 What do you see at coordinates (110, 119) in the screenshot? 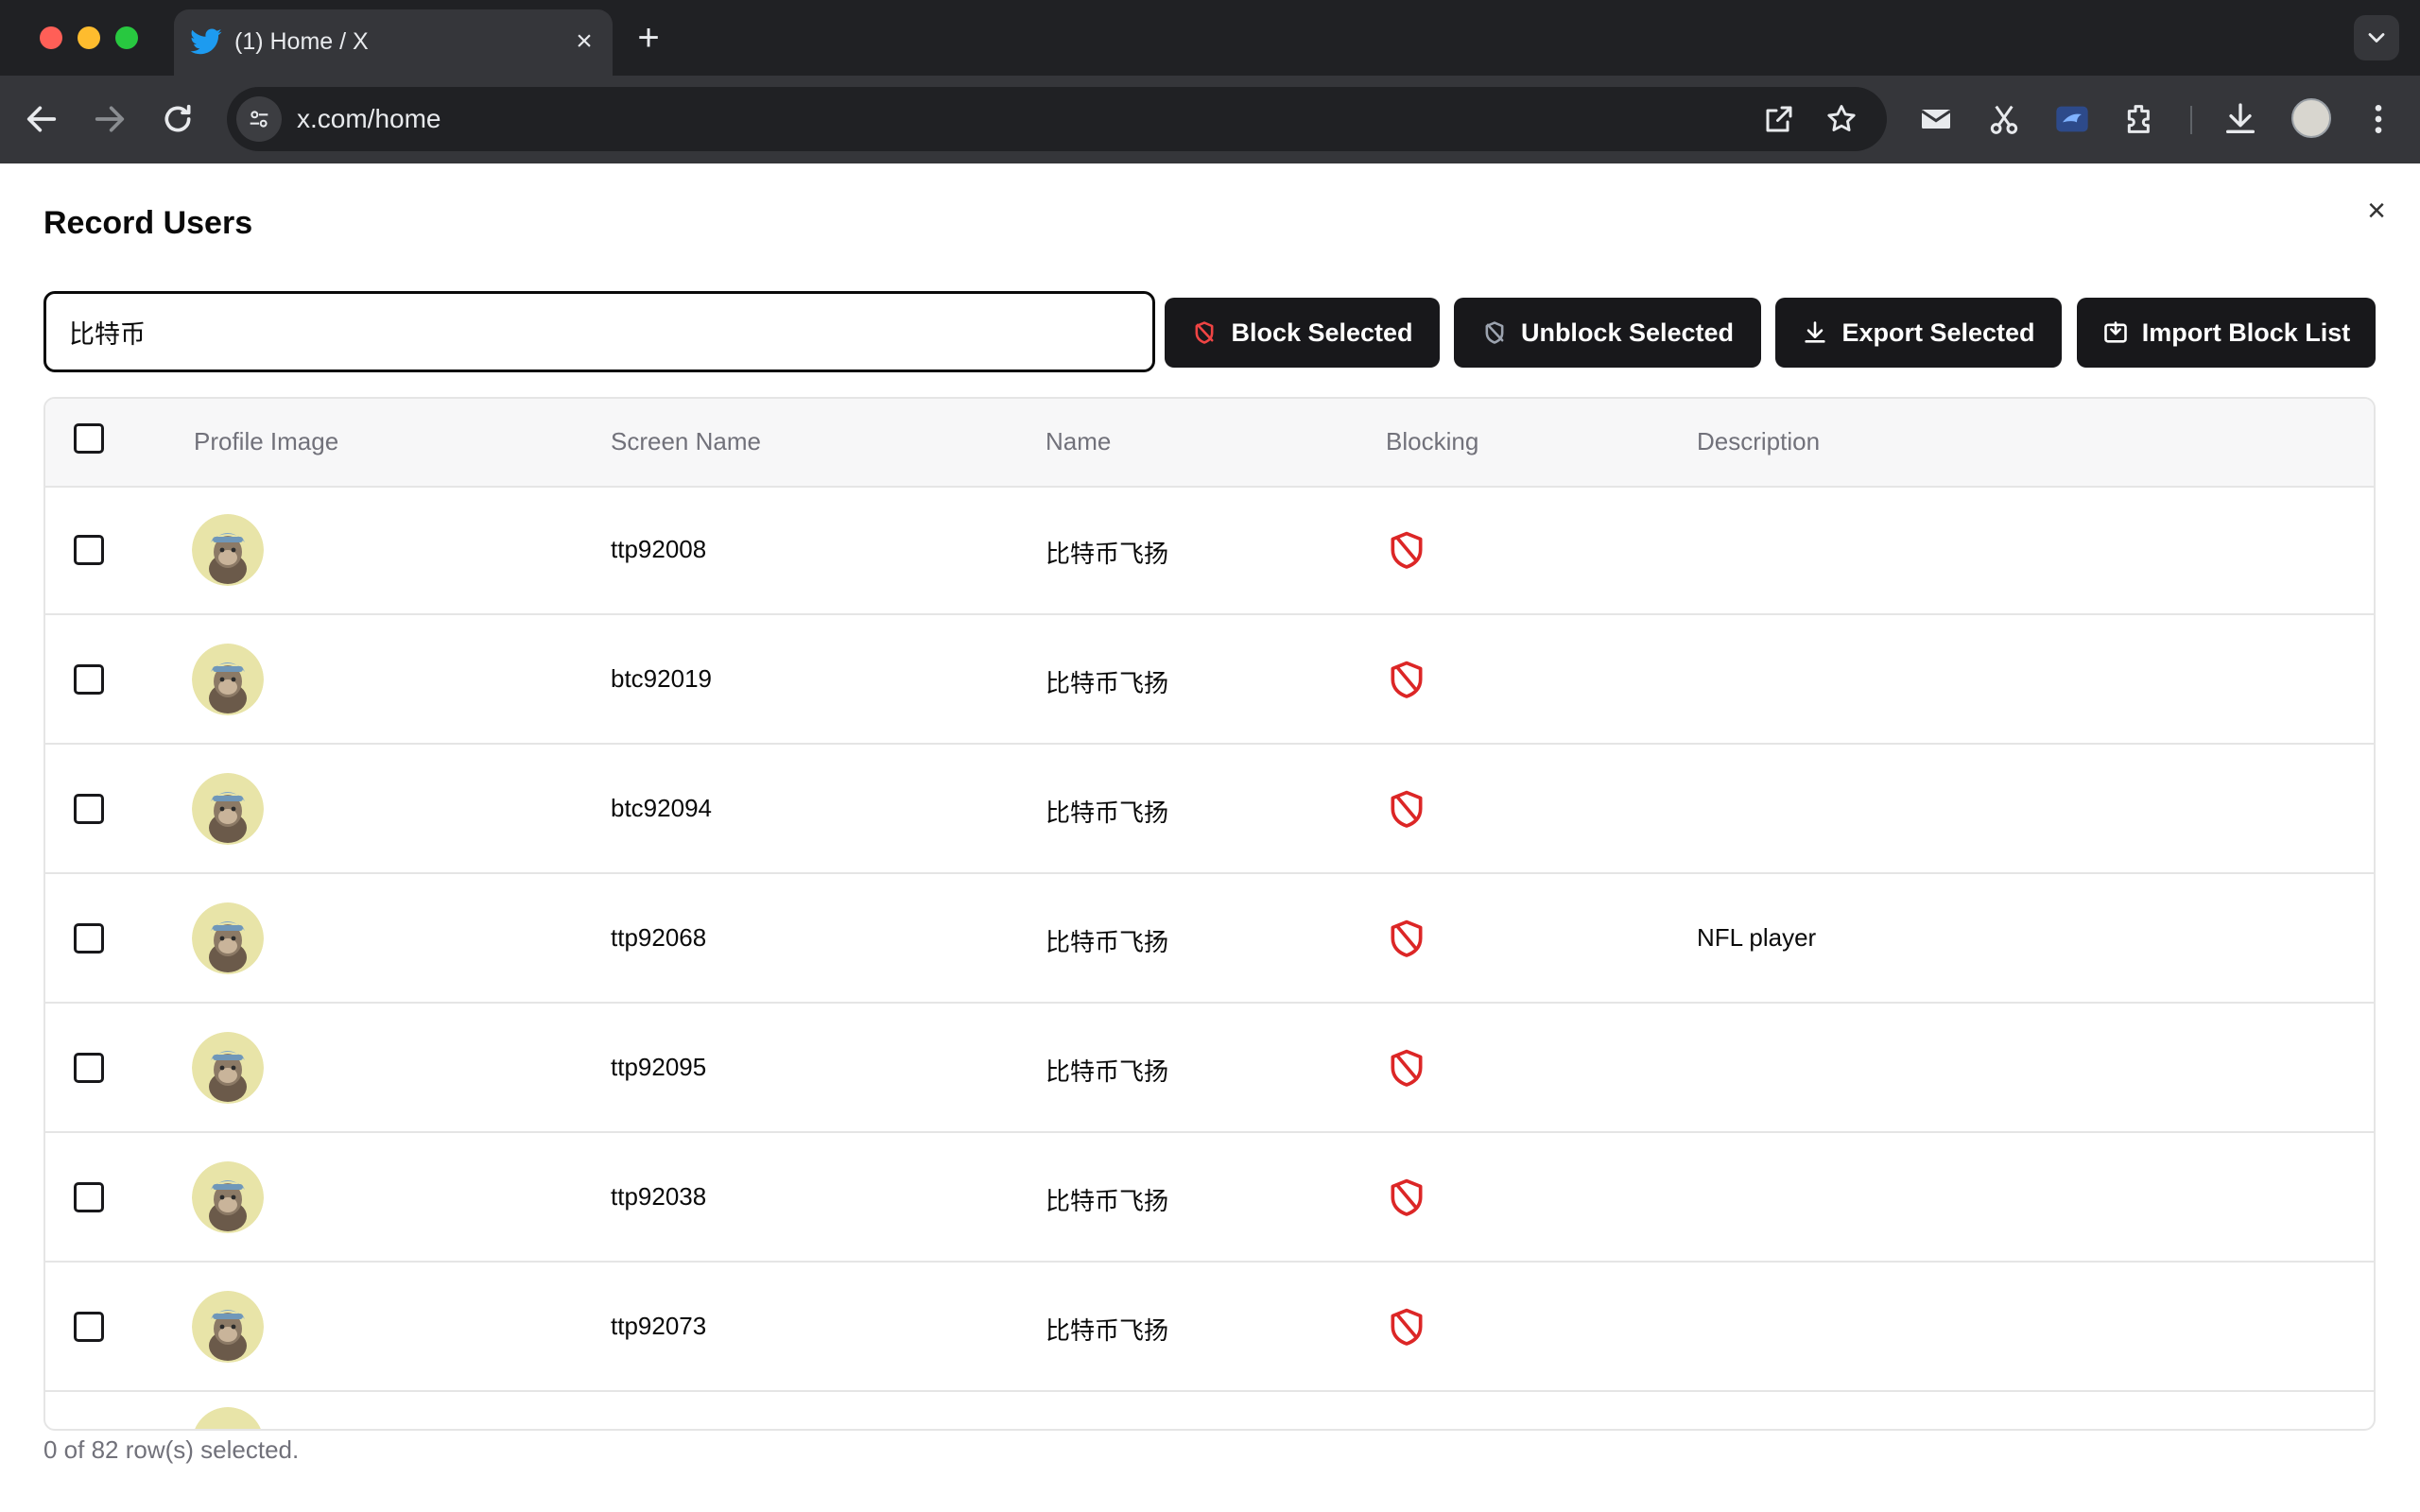
I see `forward-arrow-icon` at bounding box center [110, 119].